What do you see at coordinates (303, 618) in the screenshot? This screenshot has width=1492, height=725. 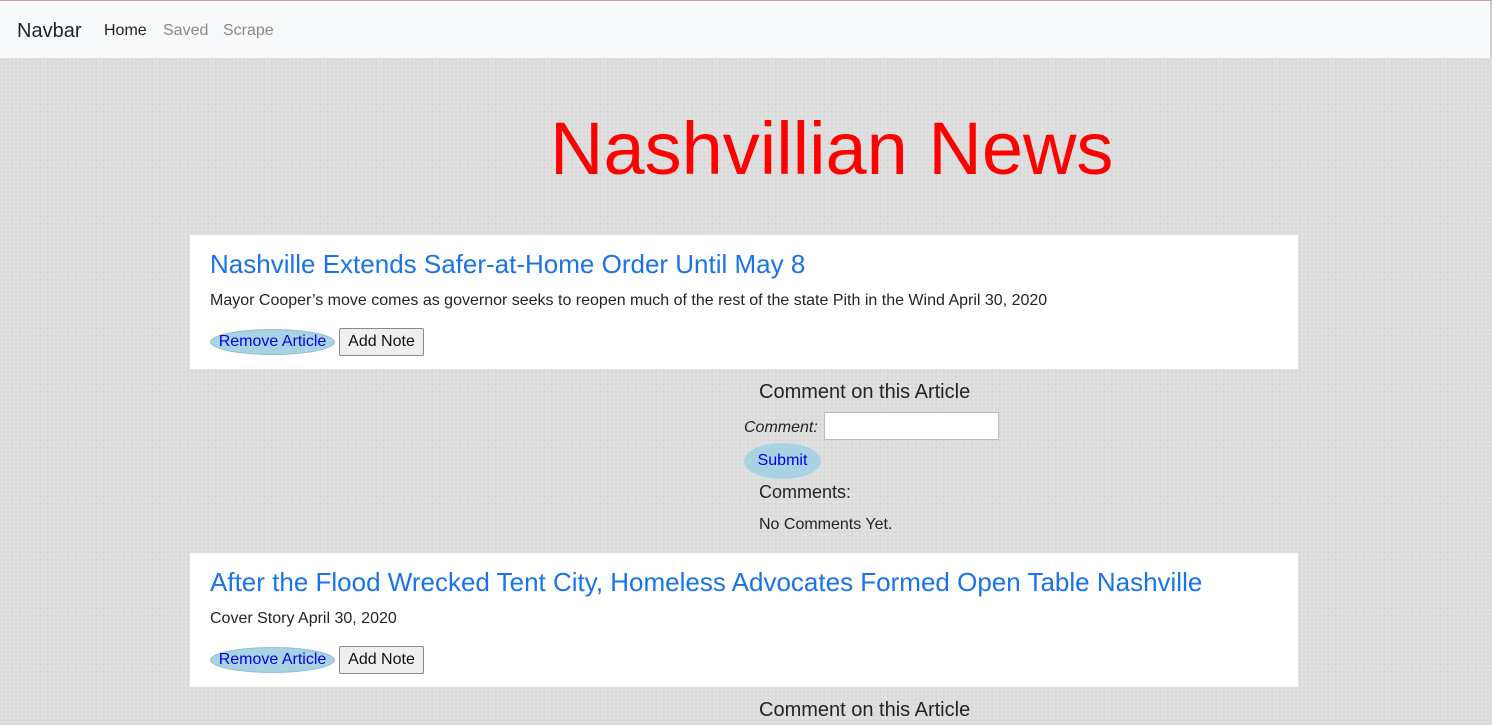 I see `article-summary: Cover Story April 30, 2020` at bounding box center [303, 618].